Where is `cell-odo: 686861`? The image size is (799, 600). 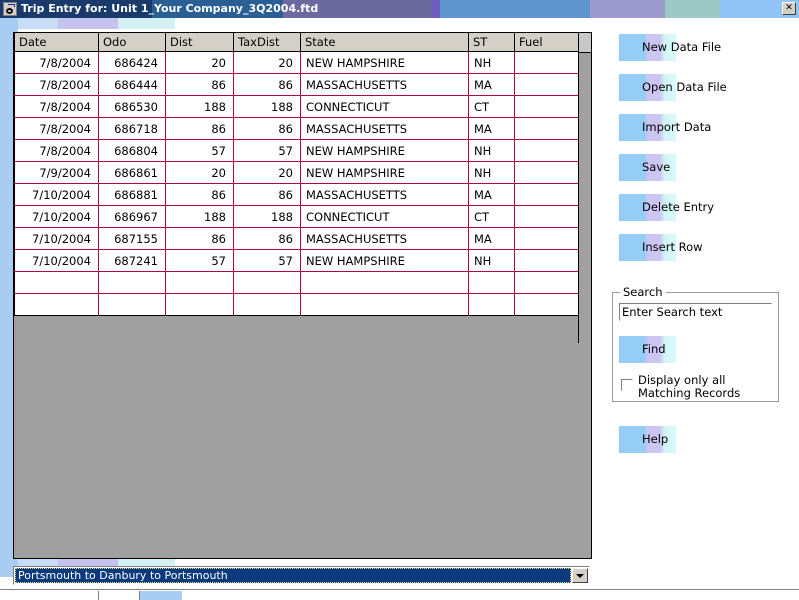 cell-odo: 686861 is located at coordinates (132, 172).